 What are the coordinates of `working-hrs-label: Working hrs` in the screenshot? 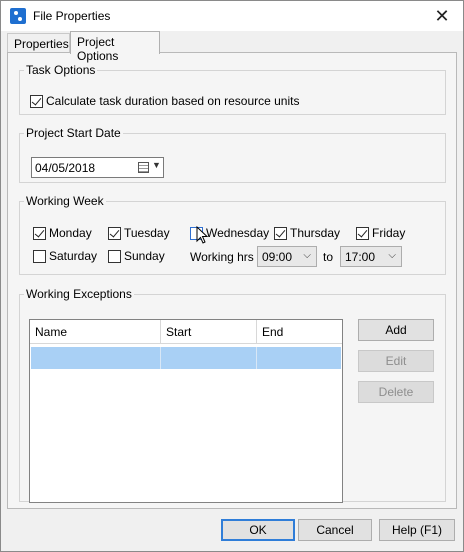 It's located at (222, 257).